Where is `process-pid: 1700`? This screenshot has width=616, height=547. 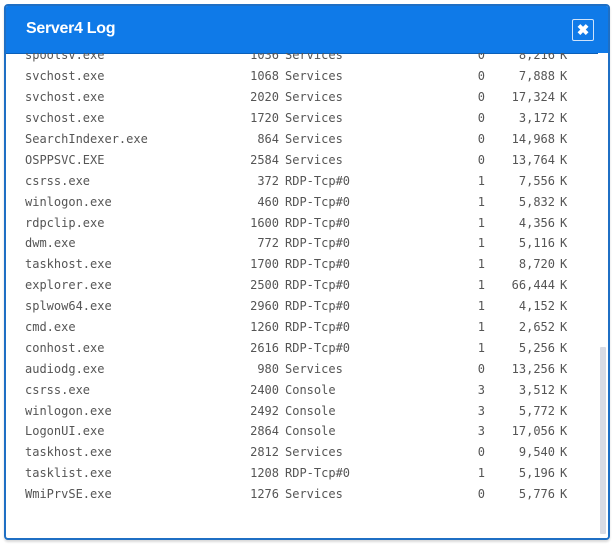
process-pid: 1700 is located at coordinates (264, 264).